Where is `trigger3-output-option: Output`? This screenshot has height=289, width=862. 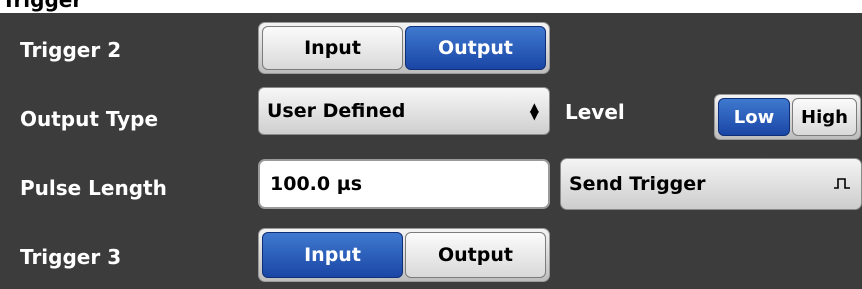 trigger3-output-option: Output is located at coordinates (475, 255).